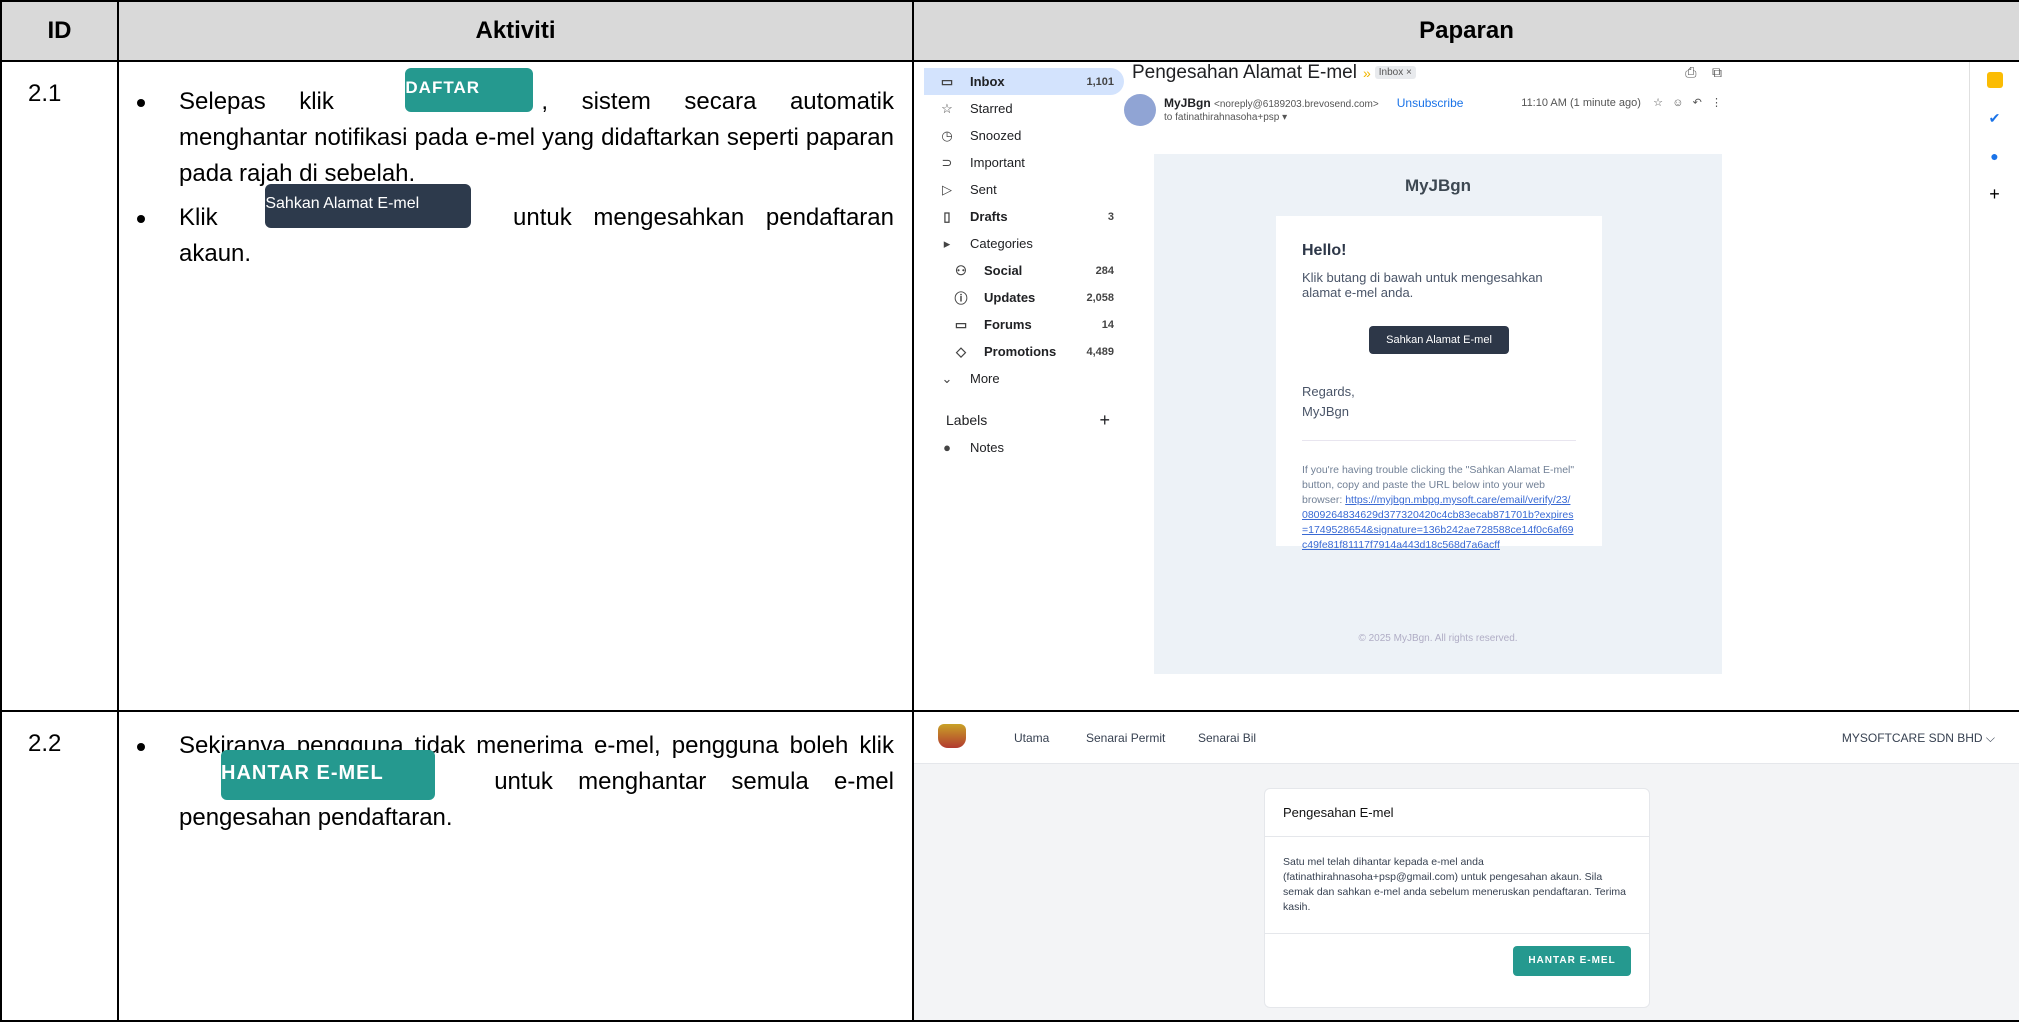 Image resolution: width=2019 pixels, height=1022 pixels. What do you see at coordinates (1717, 72) in the screenshot?
I see `open-new-window-icon: ⧉` at bounding box center [1717, 72].